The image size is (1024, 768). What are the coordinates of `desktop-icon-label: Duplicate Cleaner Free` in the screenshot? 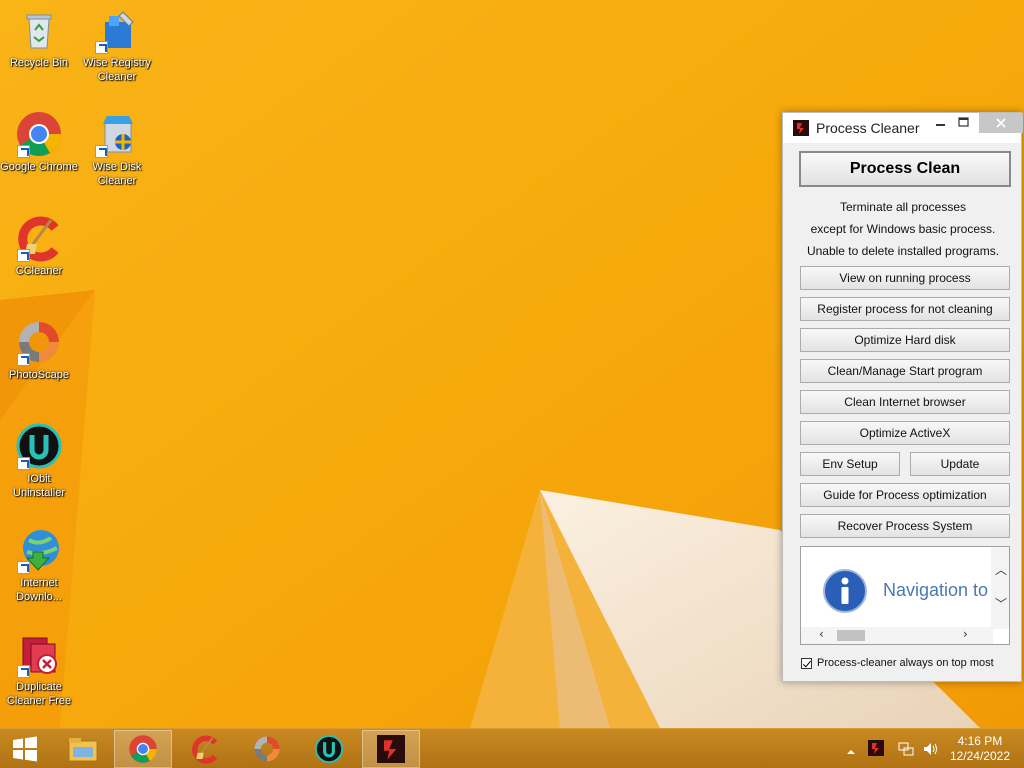 It's located at (39, 694).